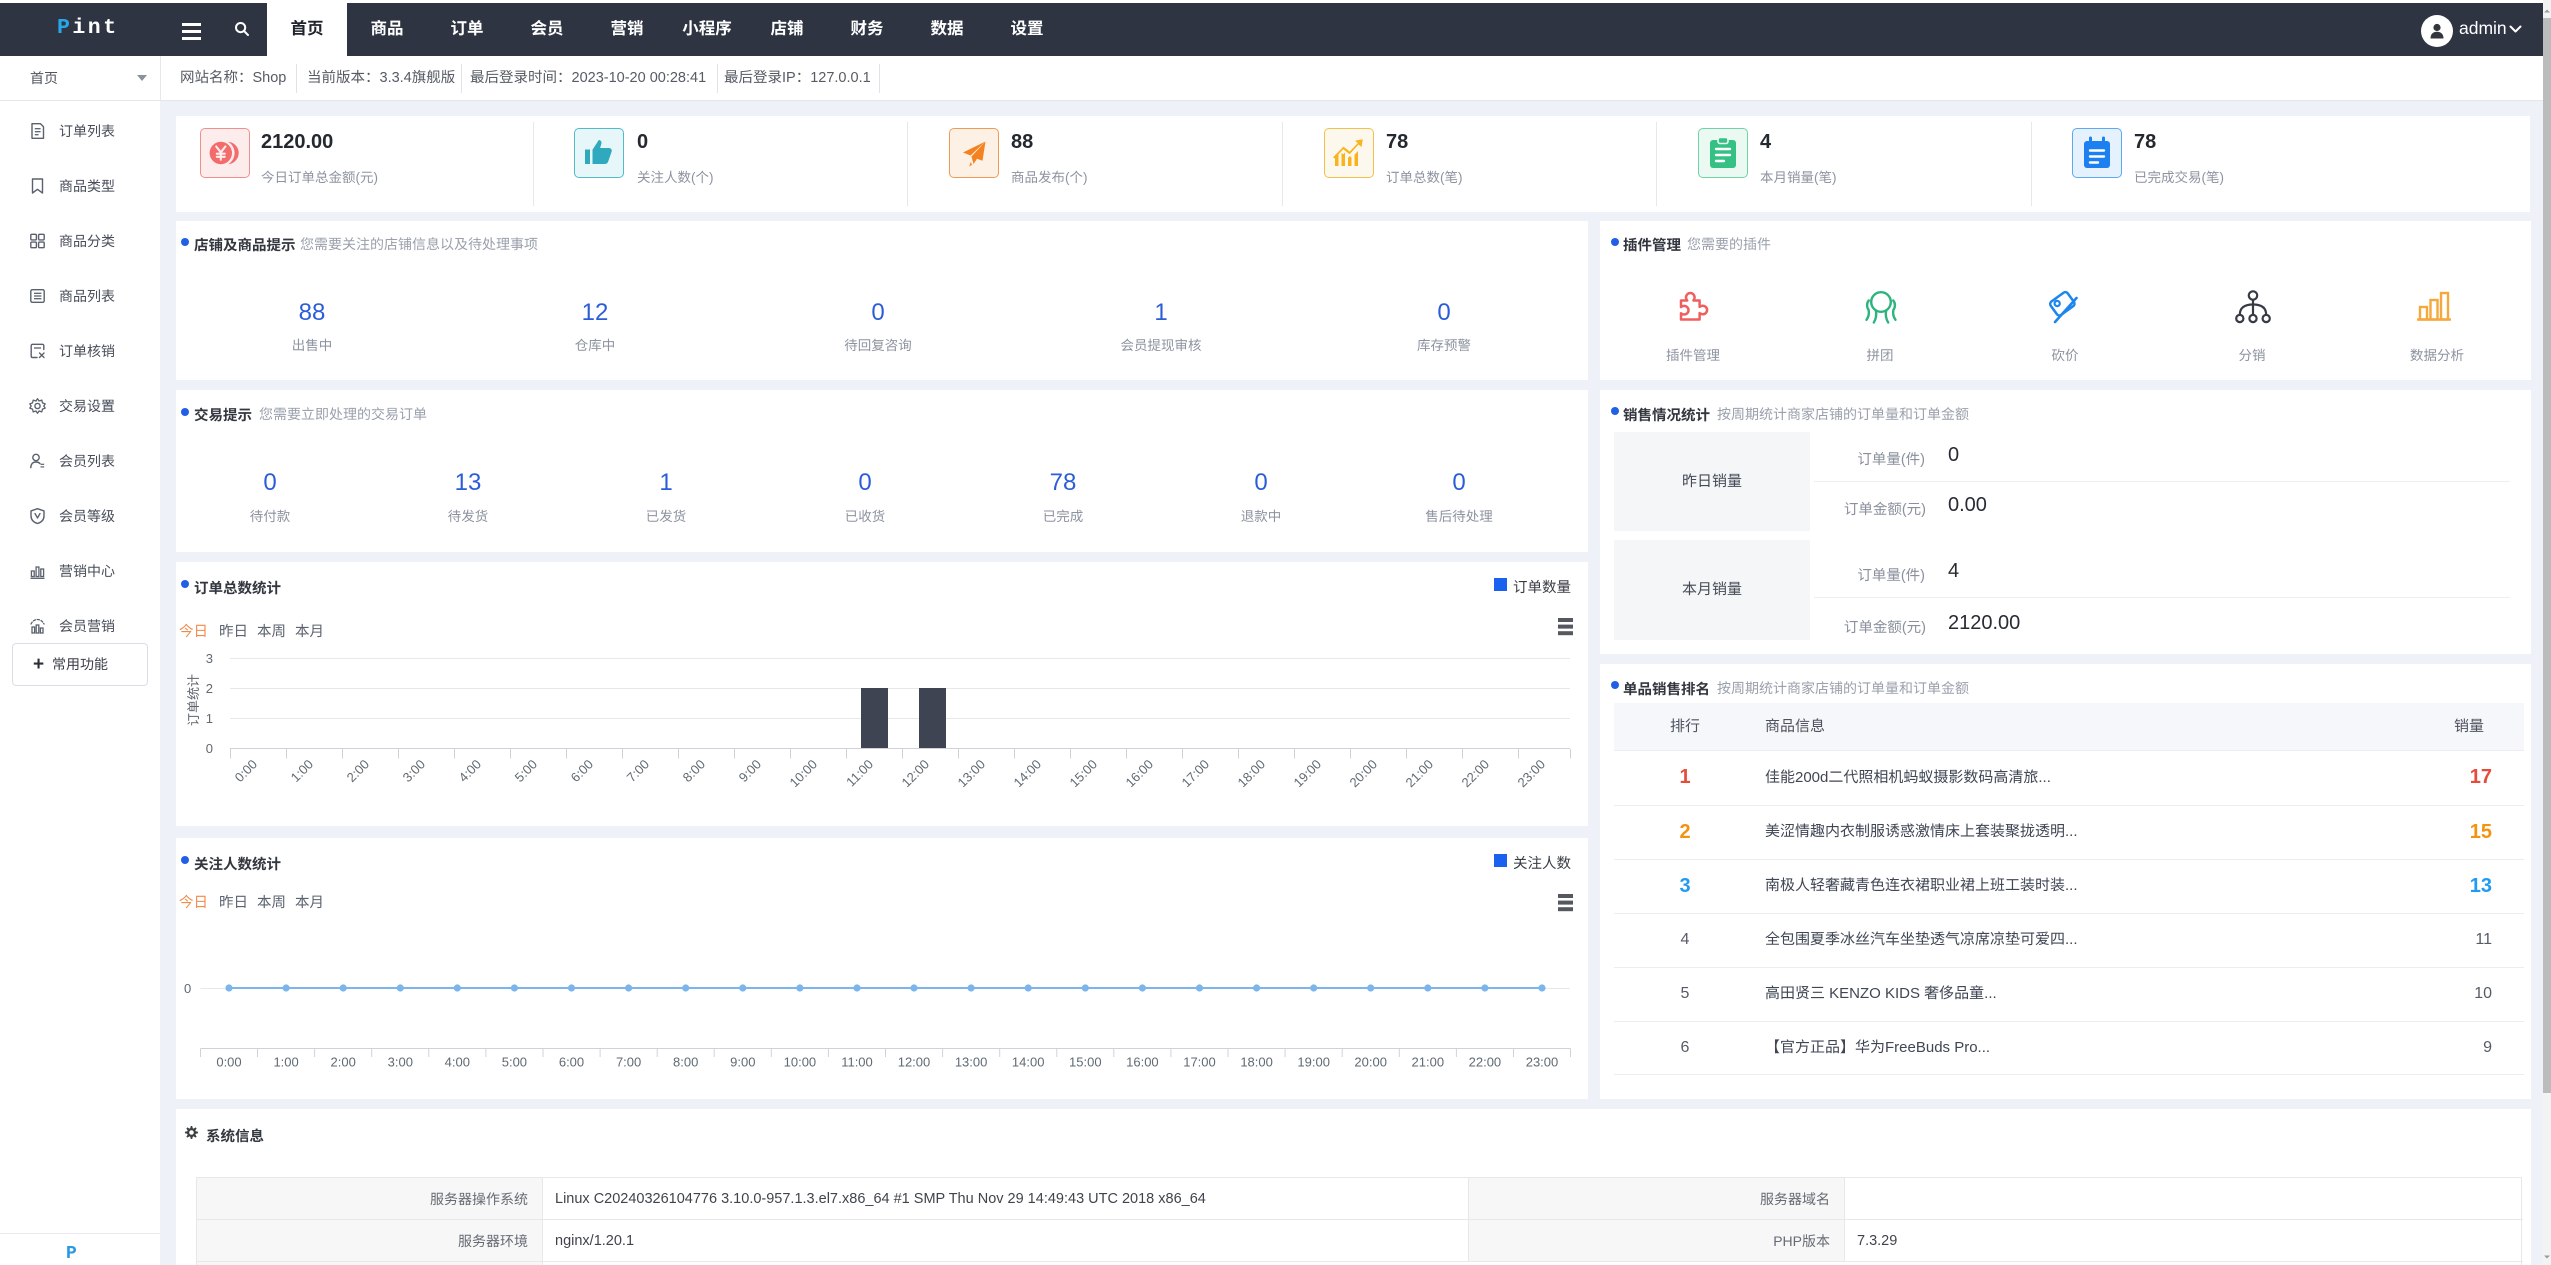  I want to click on svg-text: 1, so click(209, 718).